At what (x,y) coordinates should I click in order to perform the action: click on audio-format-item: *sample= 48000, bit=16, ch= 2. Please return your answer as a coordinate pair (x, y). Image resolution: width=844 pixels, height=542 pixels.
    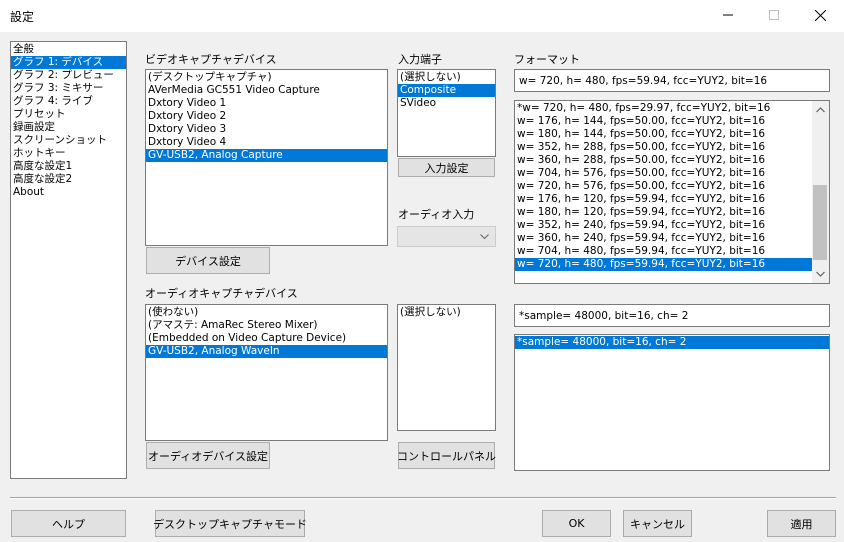
    Looking at the image, I should click on (672, 342).